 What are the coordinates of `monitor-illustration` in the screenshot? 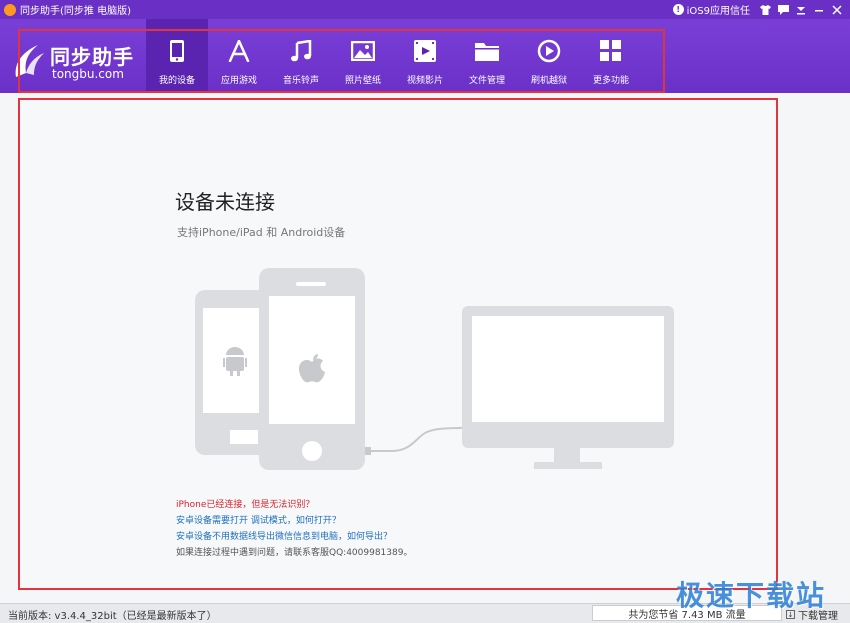 It's located at (568, 387).